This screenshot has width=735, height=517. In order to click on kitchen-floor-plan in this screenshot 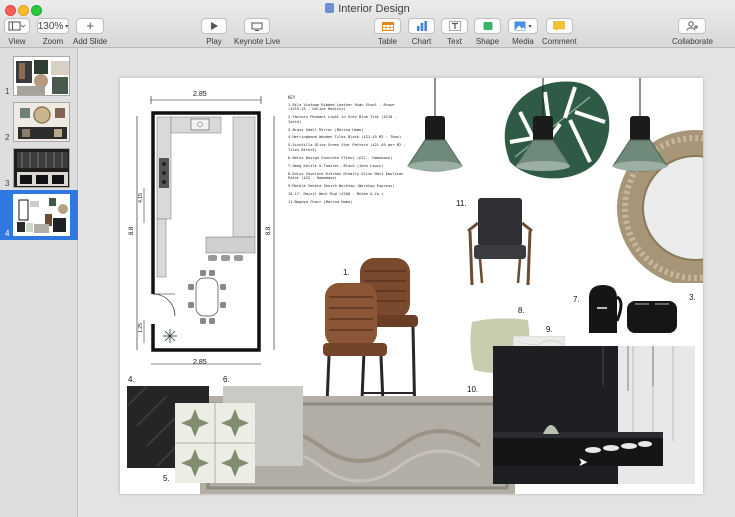, I will do `click(206, 233)`.